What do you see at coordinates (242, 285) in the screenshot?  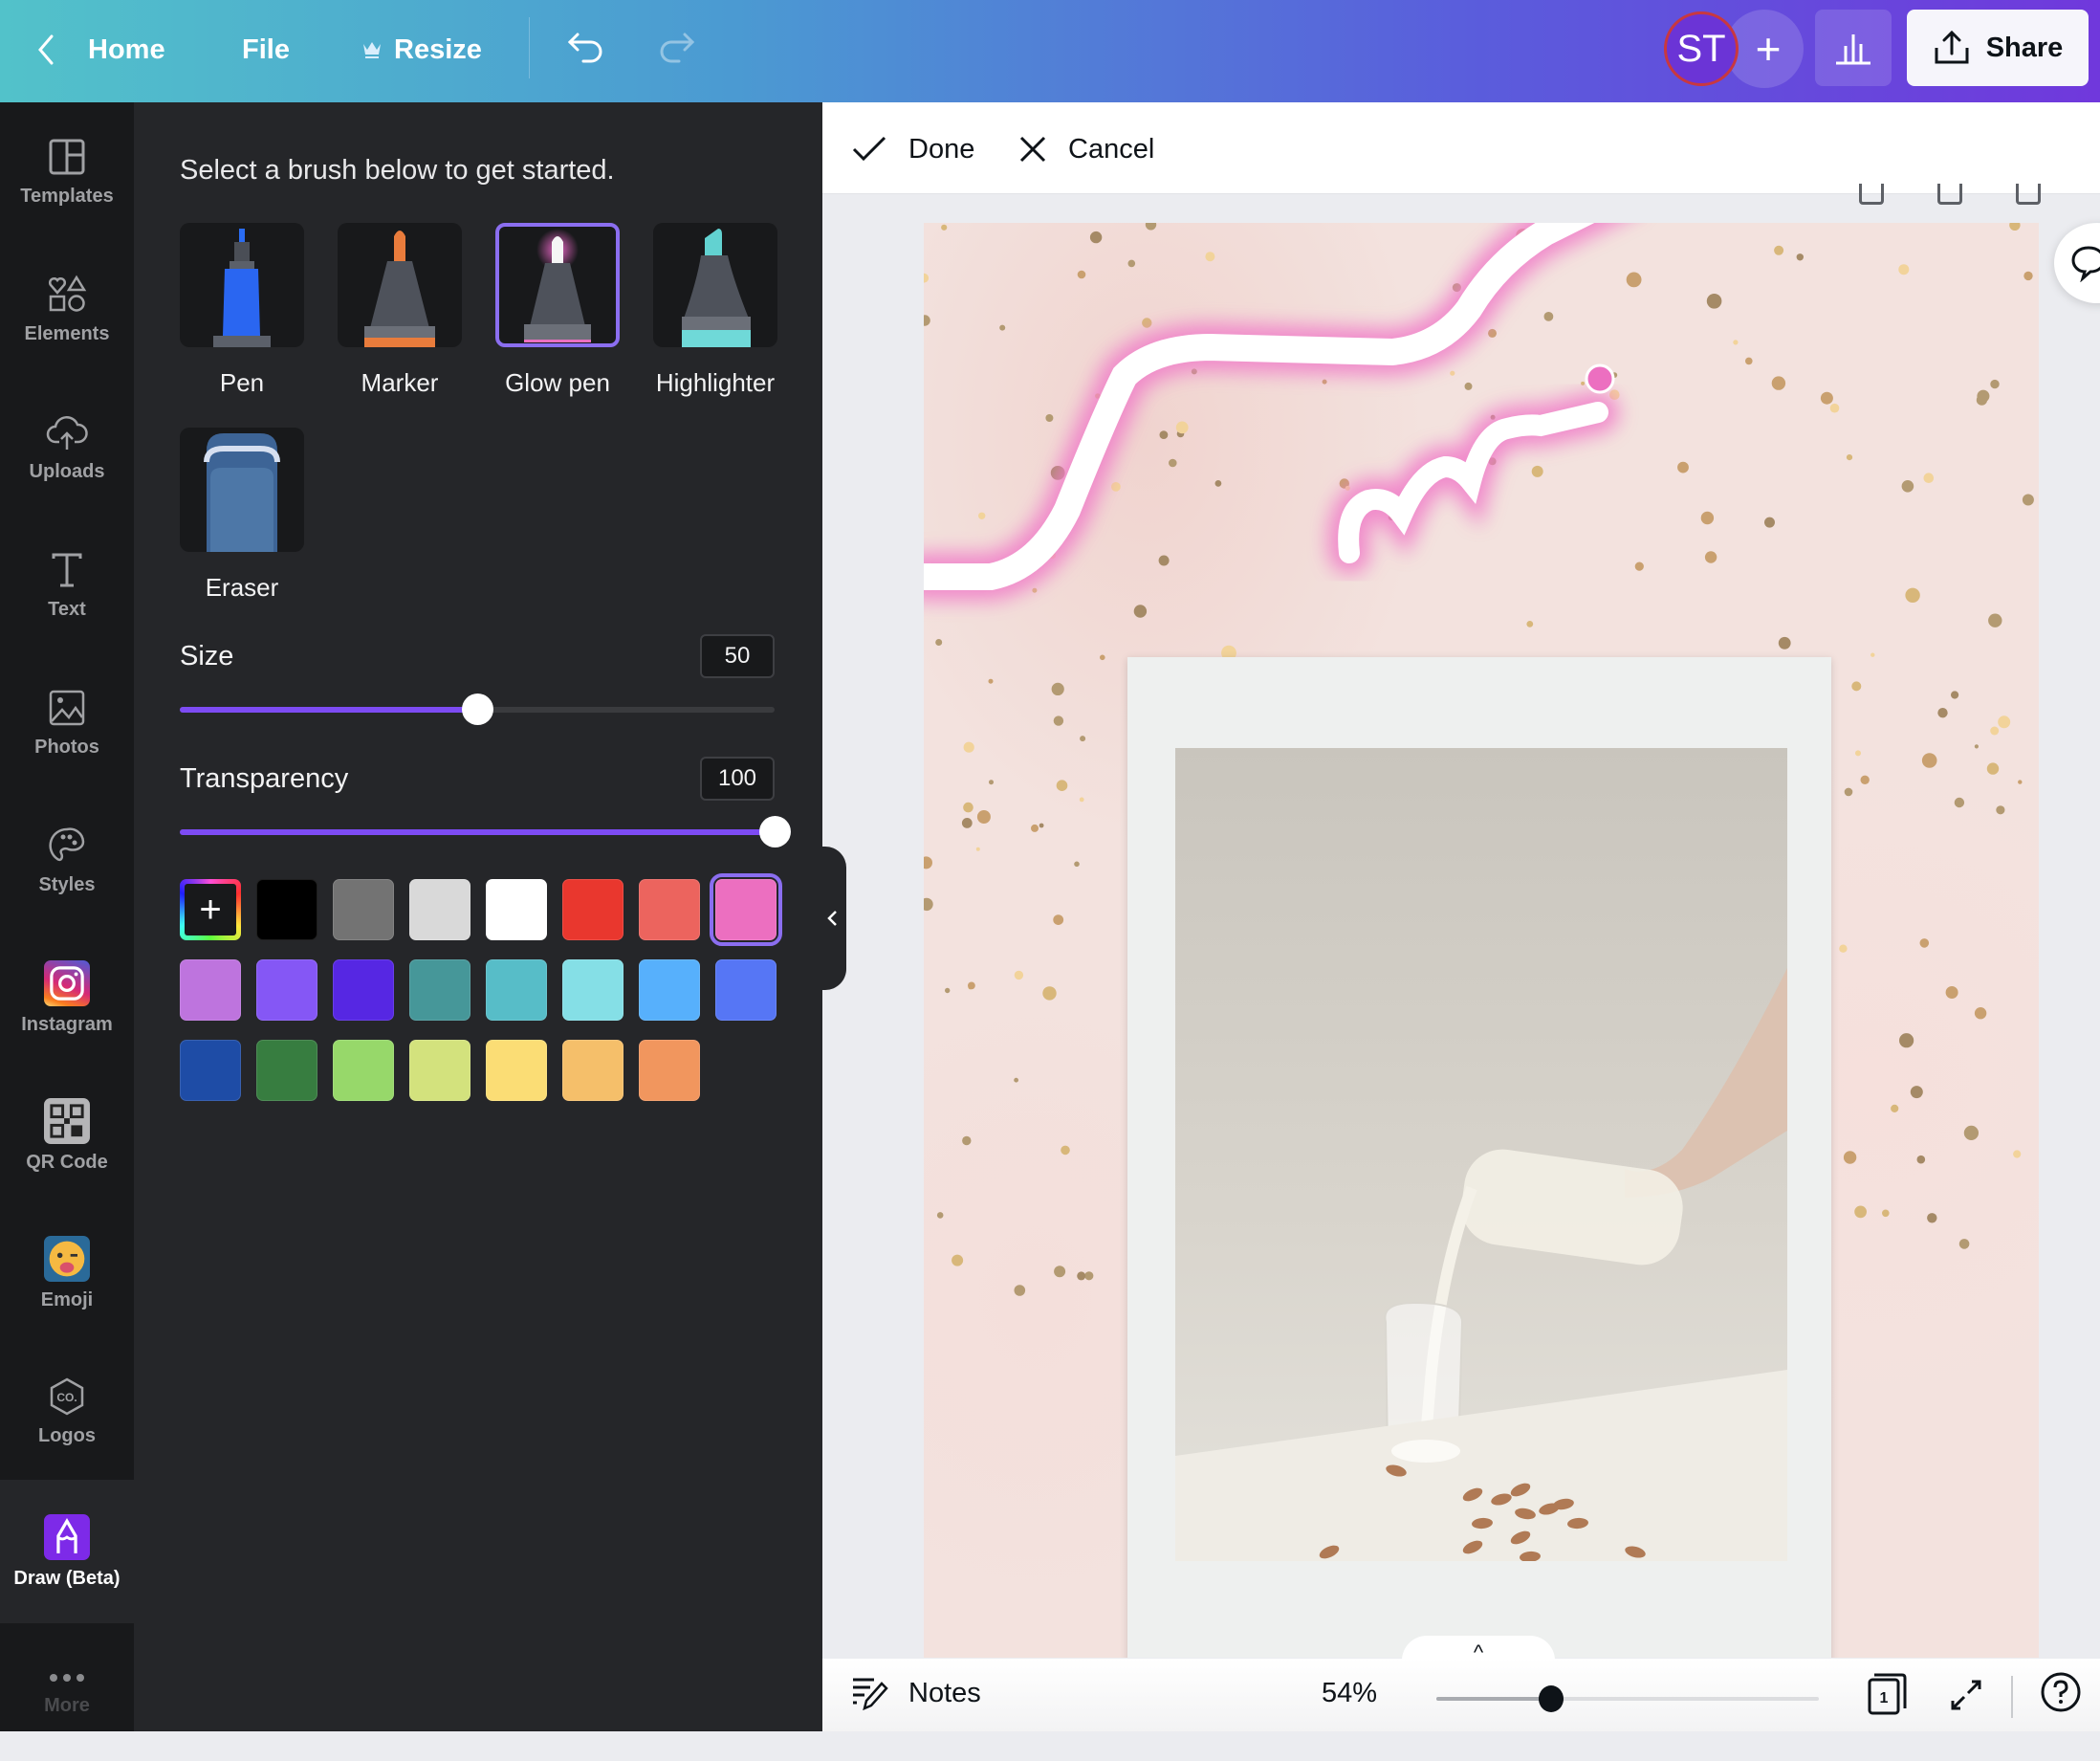 I see `pen-icon` at bounding box center [242, 285].